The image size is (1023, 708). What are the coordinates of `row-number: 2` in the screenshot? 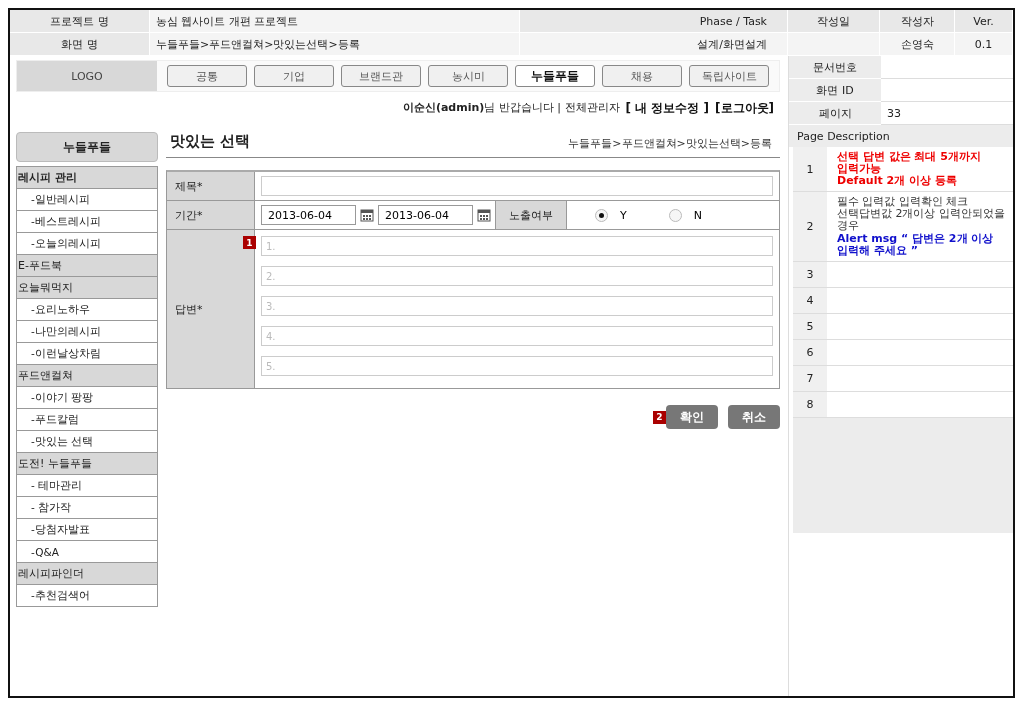 It's located at (810, 226).